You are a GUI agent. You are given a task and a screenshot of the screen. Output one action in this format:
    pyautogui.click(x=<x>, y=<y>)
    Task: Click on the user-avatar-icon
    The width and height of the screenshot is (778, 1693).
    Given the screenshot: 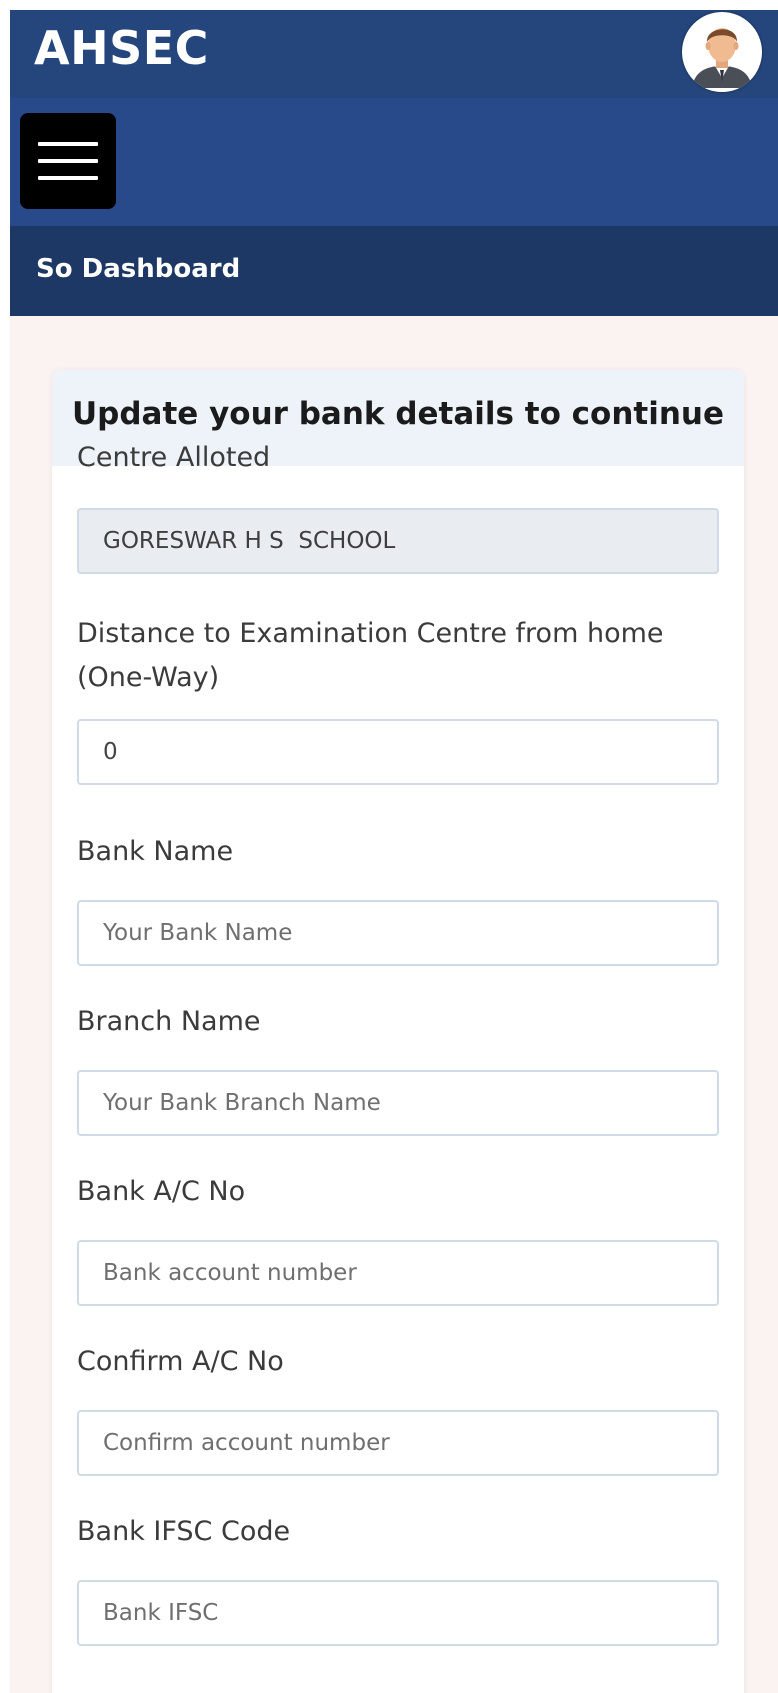 What is the action you would take?
    pyautogui.click(x=722, y=52)
    